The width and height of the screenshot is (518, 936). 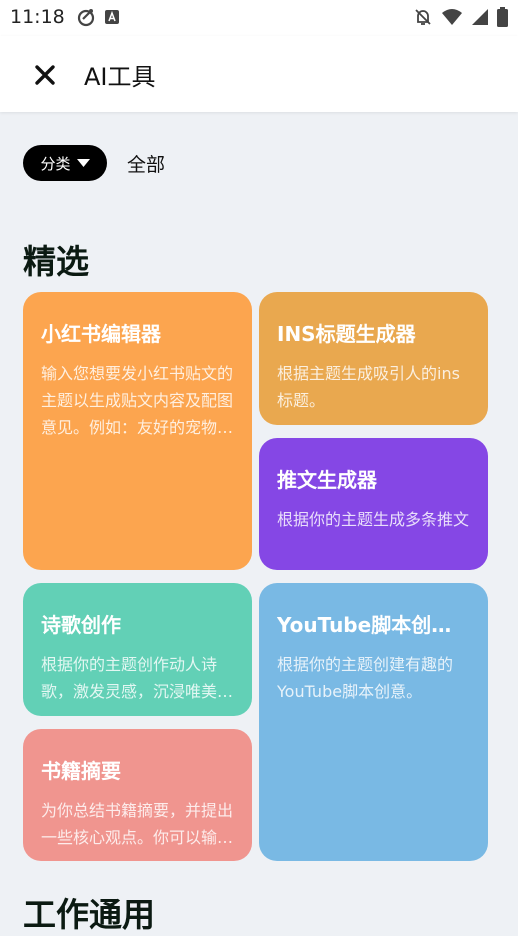 What do you see at coordinates (146, 163) in the screenshot?
I see `filter-all-option: 全部` at bounding box center [146, 163].